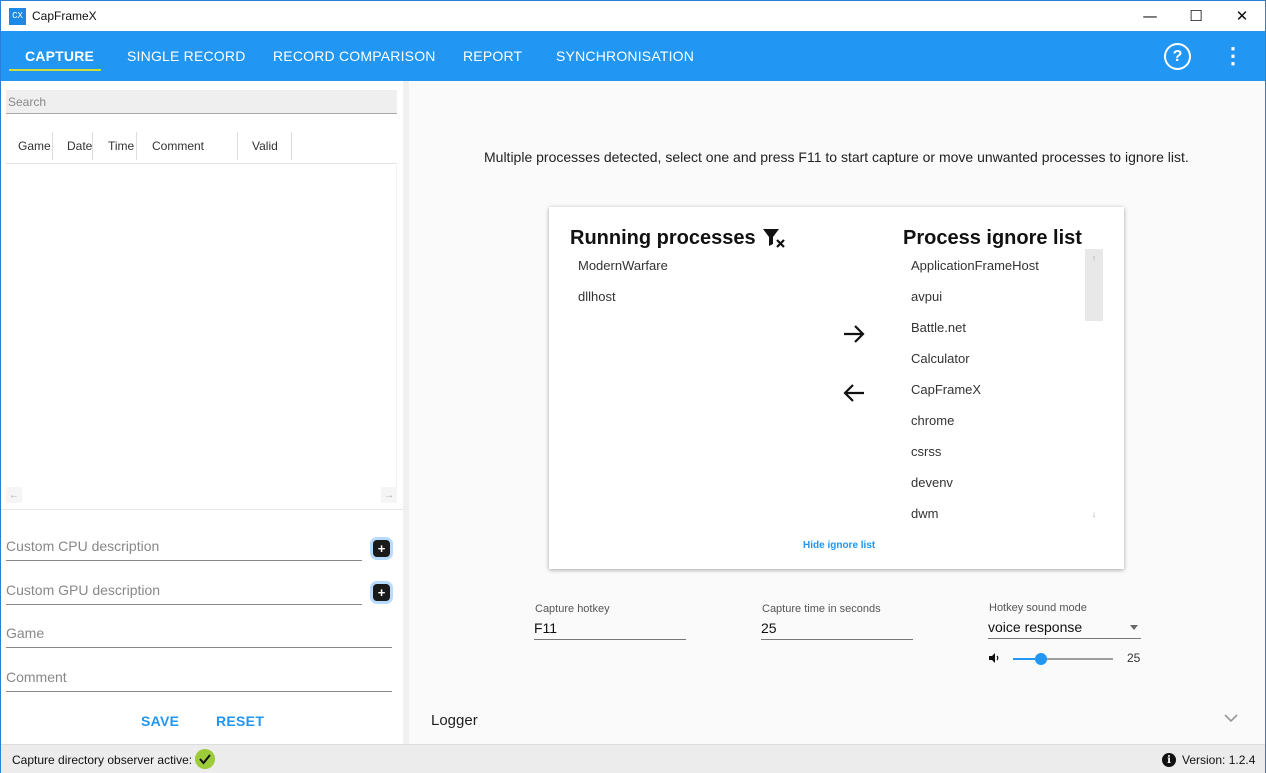 The height and width of the screenshot is (773, 1266). I want to click on active-tab-indicator, so click(55, 70).